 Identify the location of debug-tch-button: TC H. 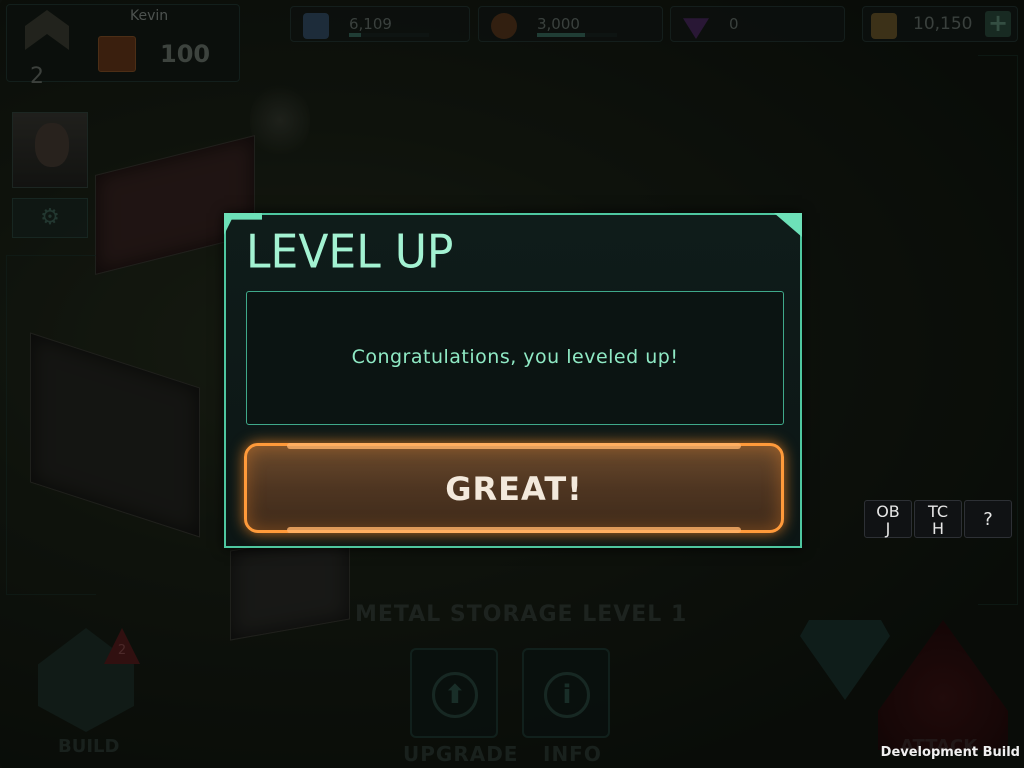
(938, 519).